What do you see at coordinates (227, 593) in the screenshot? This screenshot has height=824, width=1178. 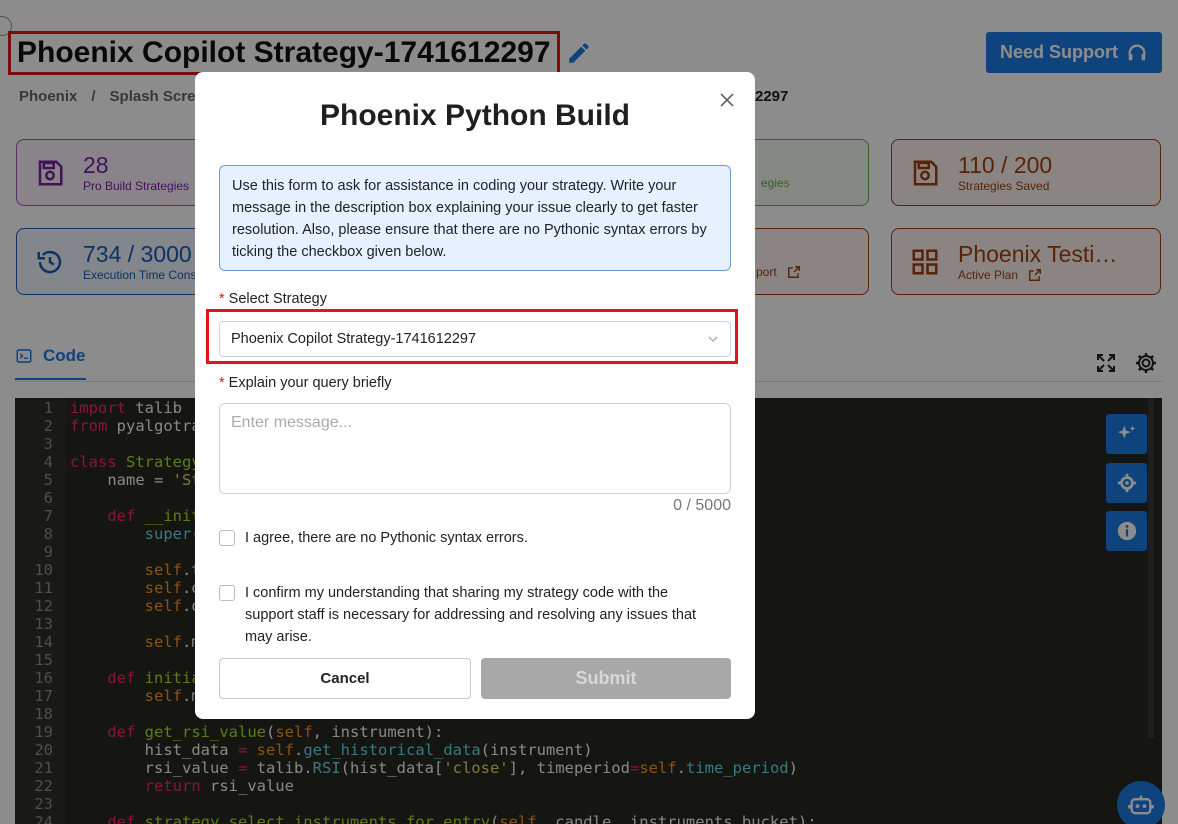 I see `consent-checkbox` at bounding box center [227, 593].